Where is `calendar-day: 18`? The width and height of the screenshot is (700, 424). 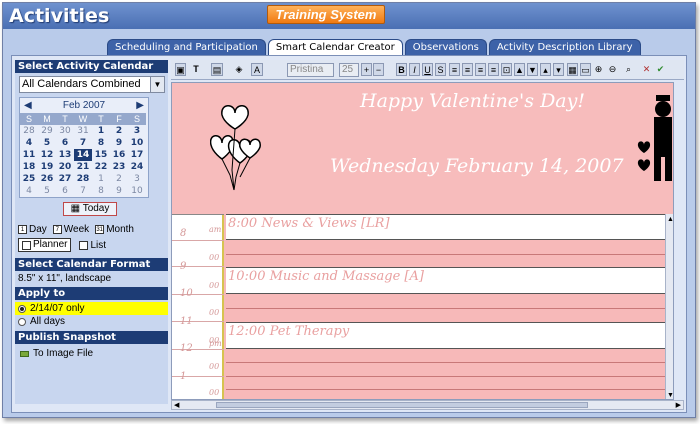
calendar-day: 18 is located at coordinates (29, 167).